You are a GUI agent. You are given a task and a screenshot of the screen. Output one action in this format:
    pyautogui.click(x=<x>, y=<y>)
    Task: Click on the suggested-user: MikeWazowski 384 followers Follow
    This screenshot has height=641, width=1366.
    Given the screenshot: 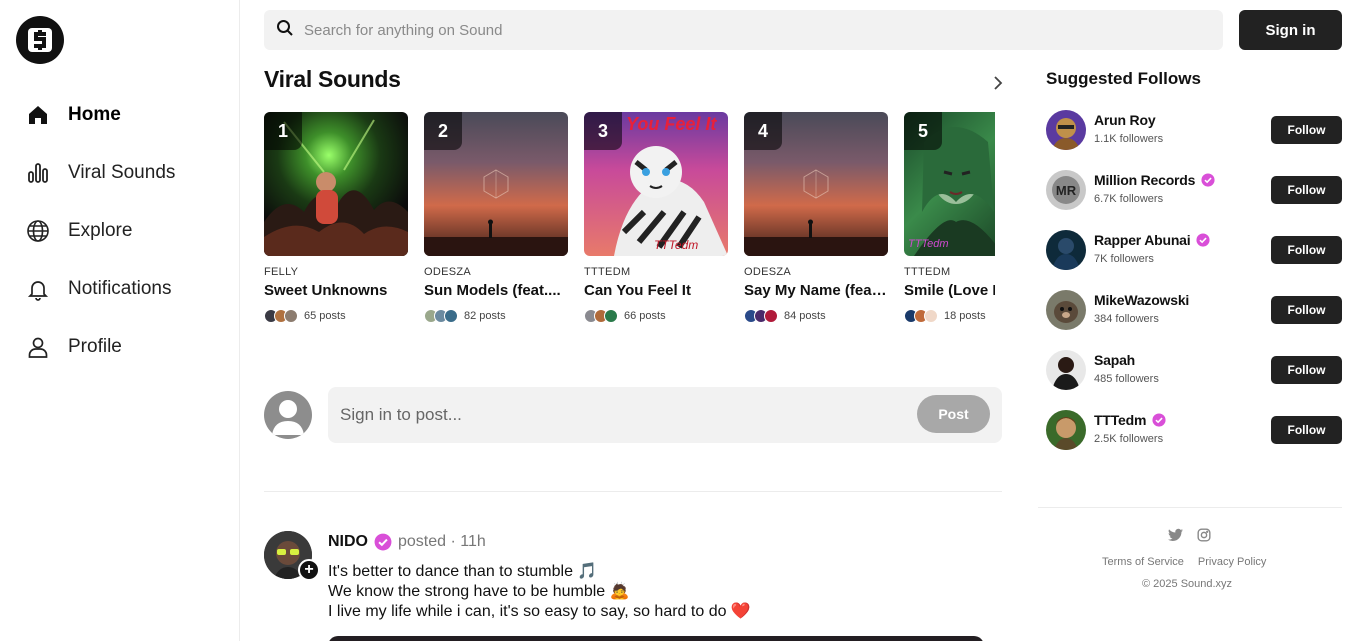 What is the action you would take?
    pyautogui.click(x=1194, y=320)
    